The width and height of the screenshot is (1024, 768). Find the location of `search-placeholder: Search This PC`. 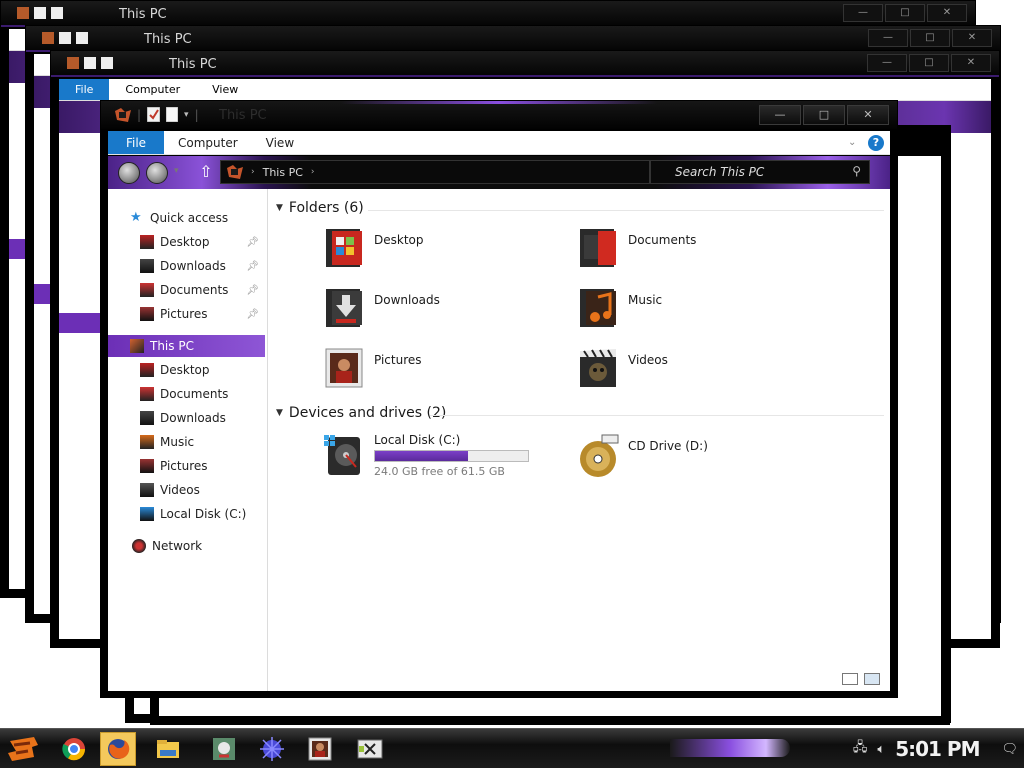

search-placeholder: Search This PC is located at coordinates (720, 172).